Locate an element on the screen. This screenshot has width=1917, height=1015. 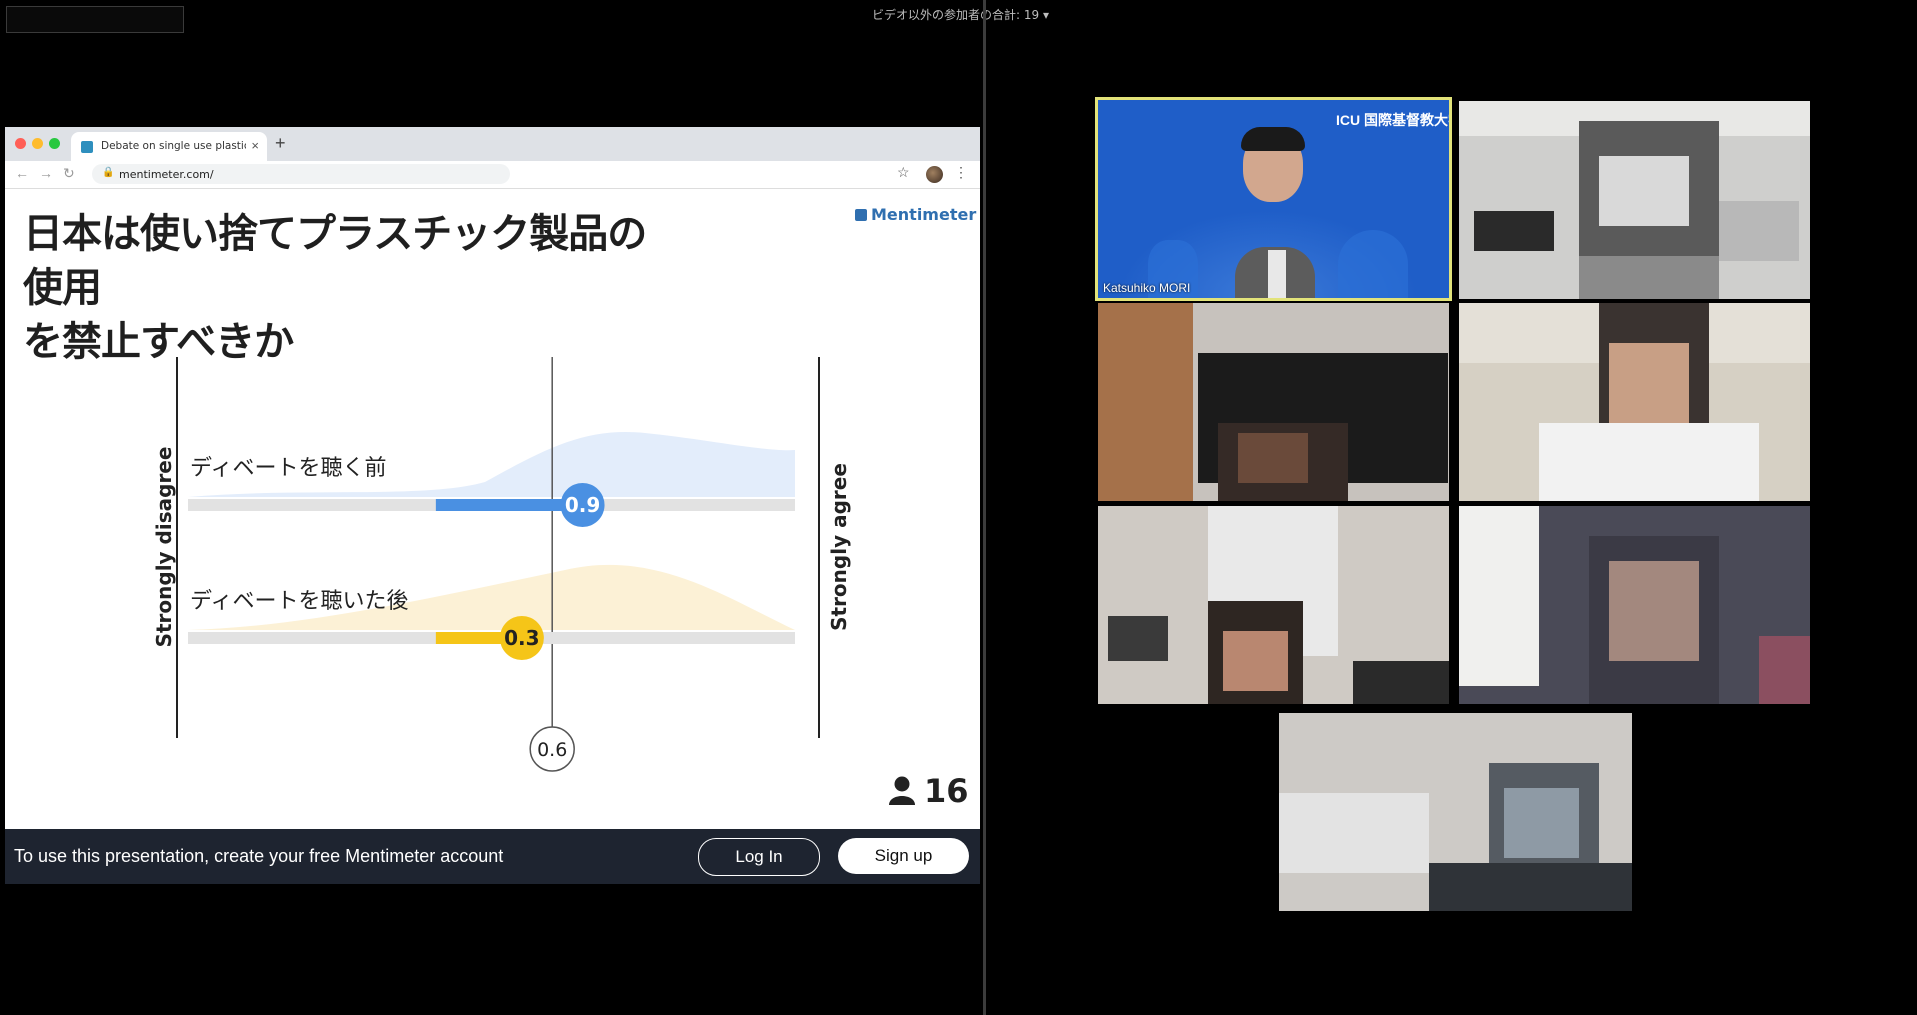
log-in-button: Log In is located at coordinates (759, 857).